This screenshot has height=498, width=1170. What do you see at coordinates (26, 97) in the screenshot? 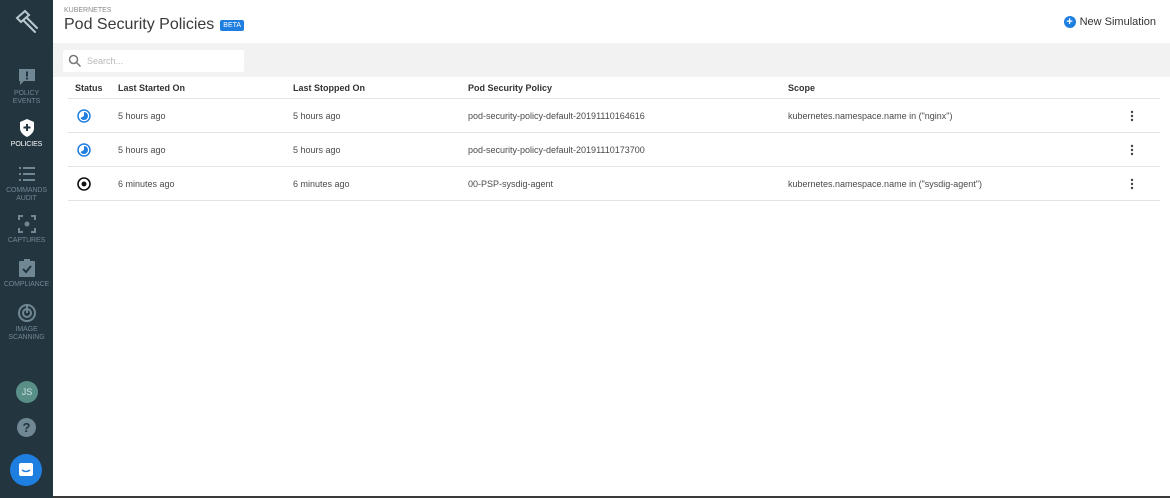
I see `sidebar-item-label: POLICY EVENTS` at bounding box center [26, 97].